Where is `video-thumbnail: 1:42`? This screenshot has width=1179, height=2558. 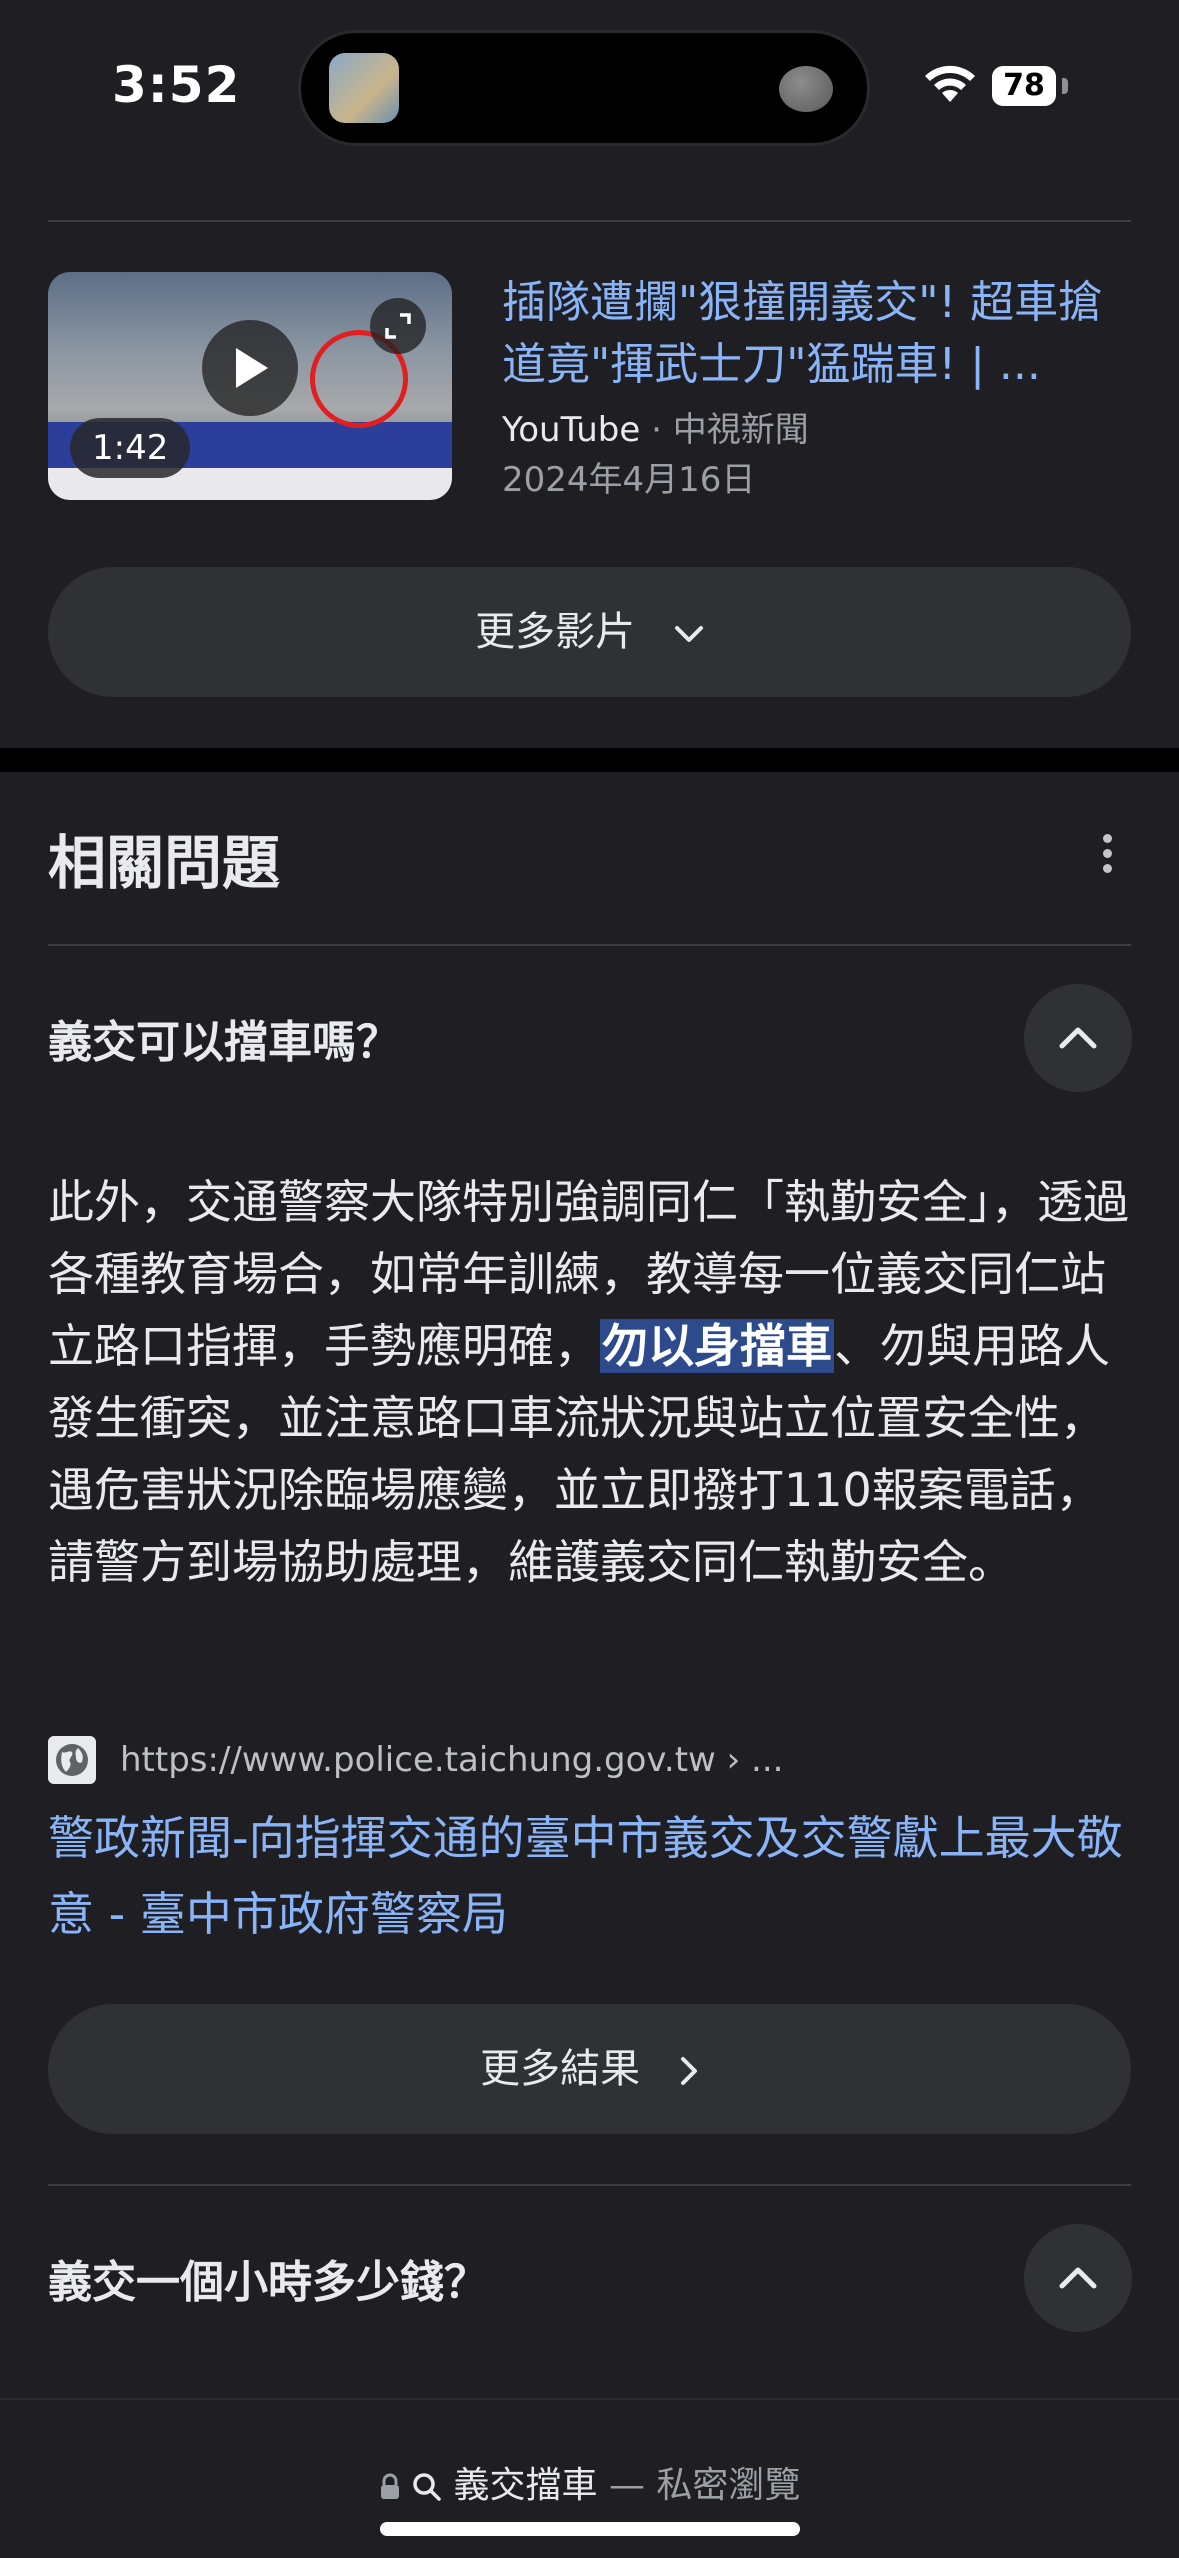
video-thumbnail: 1:42 is located at coordinates (250, 386).